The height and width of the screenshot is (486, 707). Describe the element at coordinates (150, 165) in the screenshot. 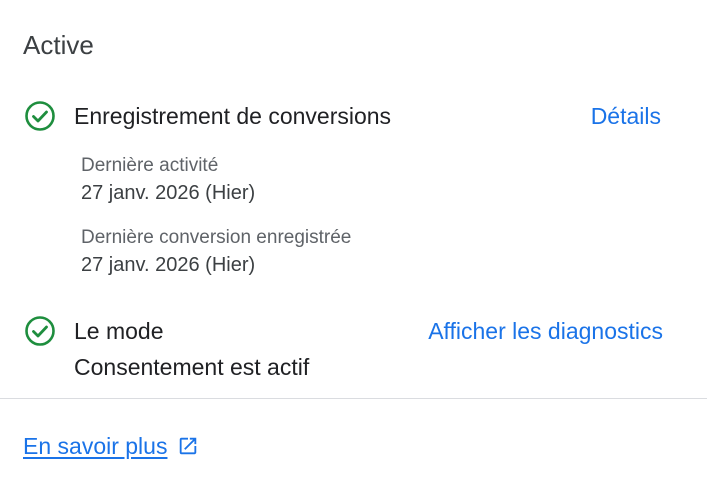

I see `last-activity-label: Dernière activité` at that location.